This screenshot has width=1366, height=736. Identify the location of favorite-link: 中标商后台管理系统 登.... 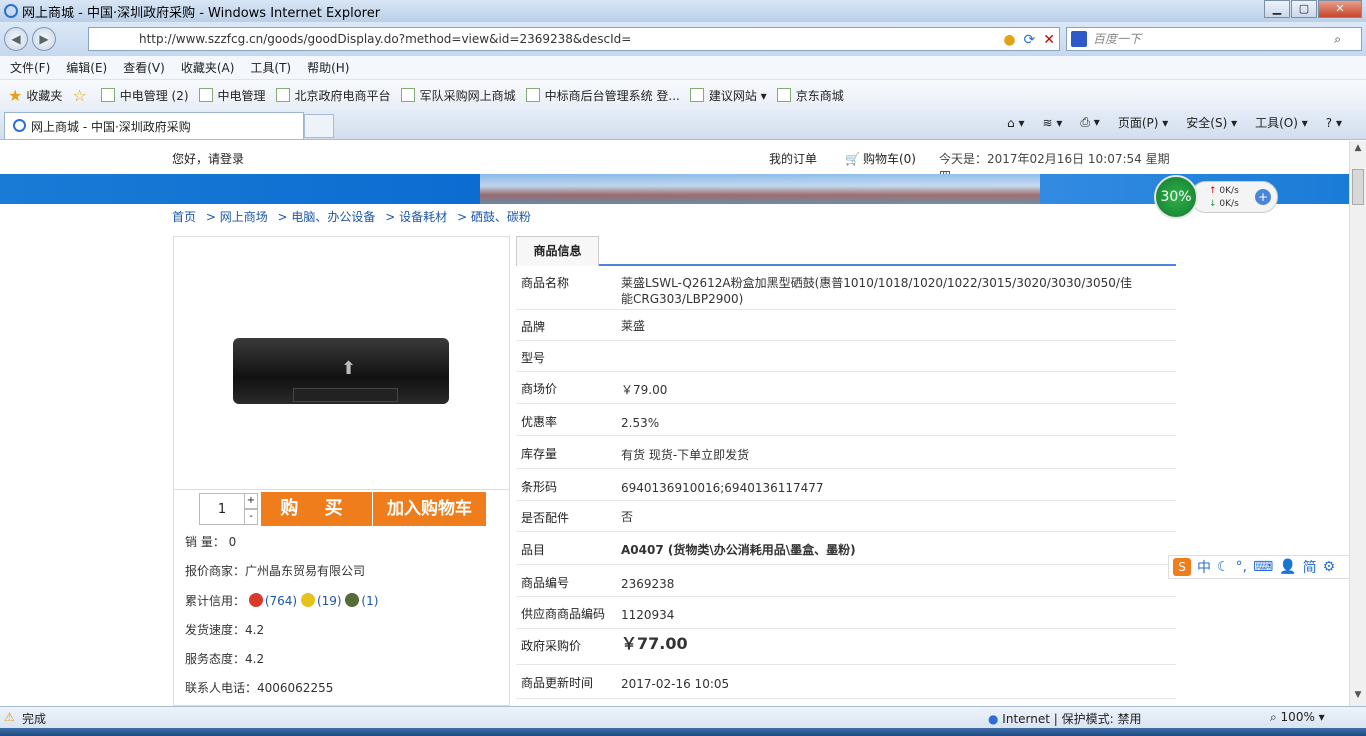
(602, 95).